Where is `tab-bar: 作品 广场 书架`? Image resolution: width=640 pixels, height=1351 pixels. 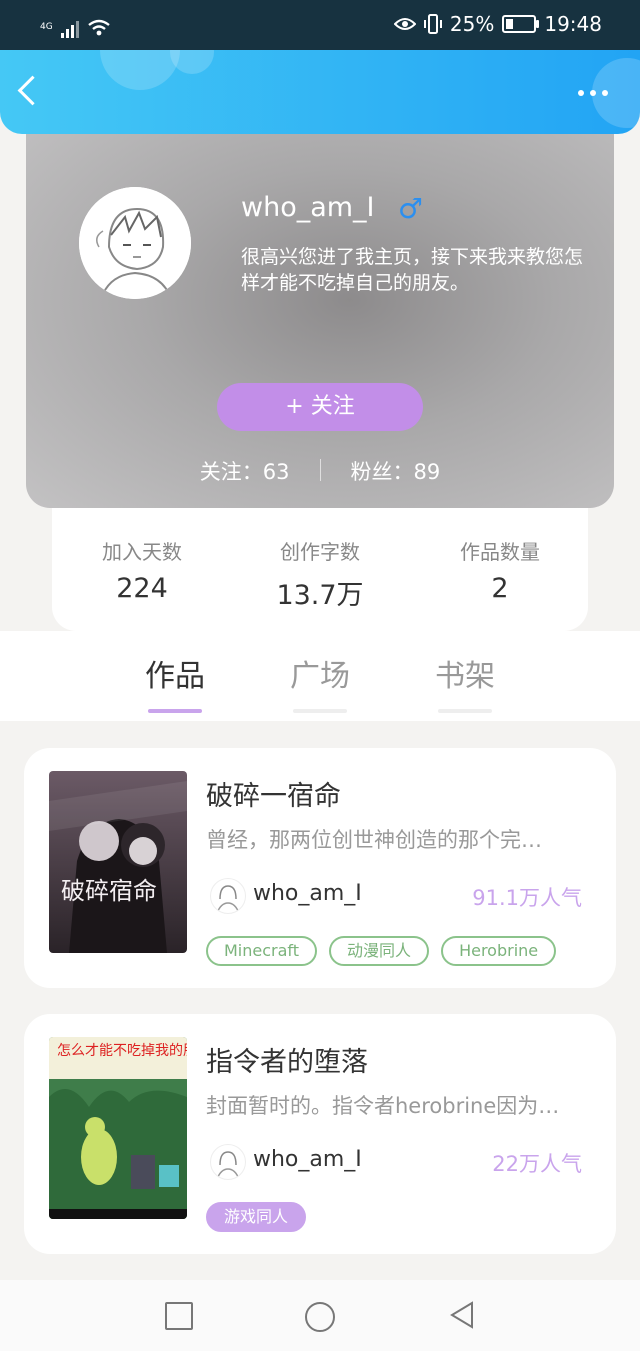 tab-bar: 作品 广场 书架 is located at coordinates (320, 676).